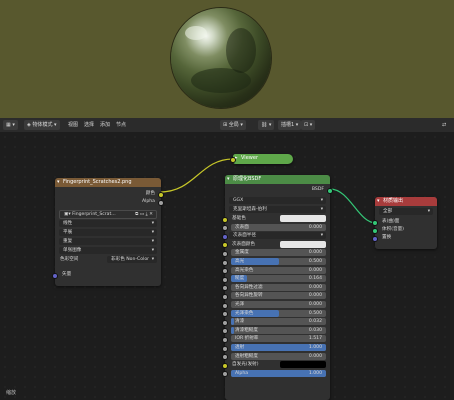 The width and height of the screenshot is (454, 400). What do you see at coordinates (308, 125) in the screenshot?
I see `material-browse-icon: ⊡ ▾` at bounding box center [308, 125].